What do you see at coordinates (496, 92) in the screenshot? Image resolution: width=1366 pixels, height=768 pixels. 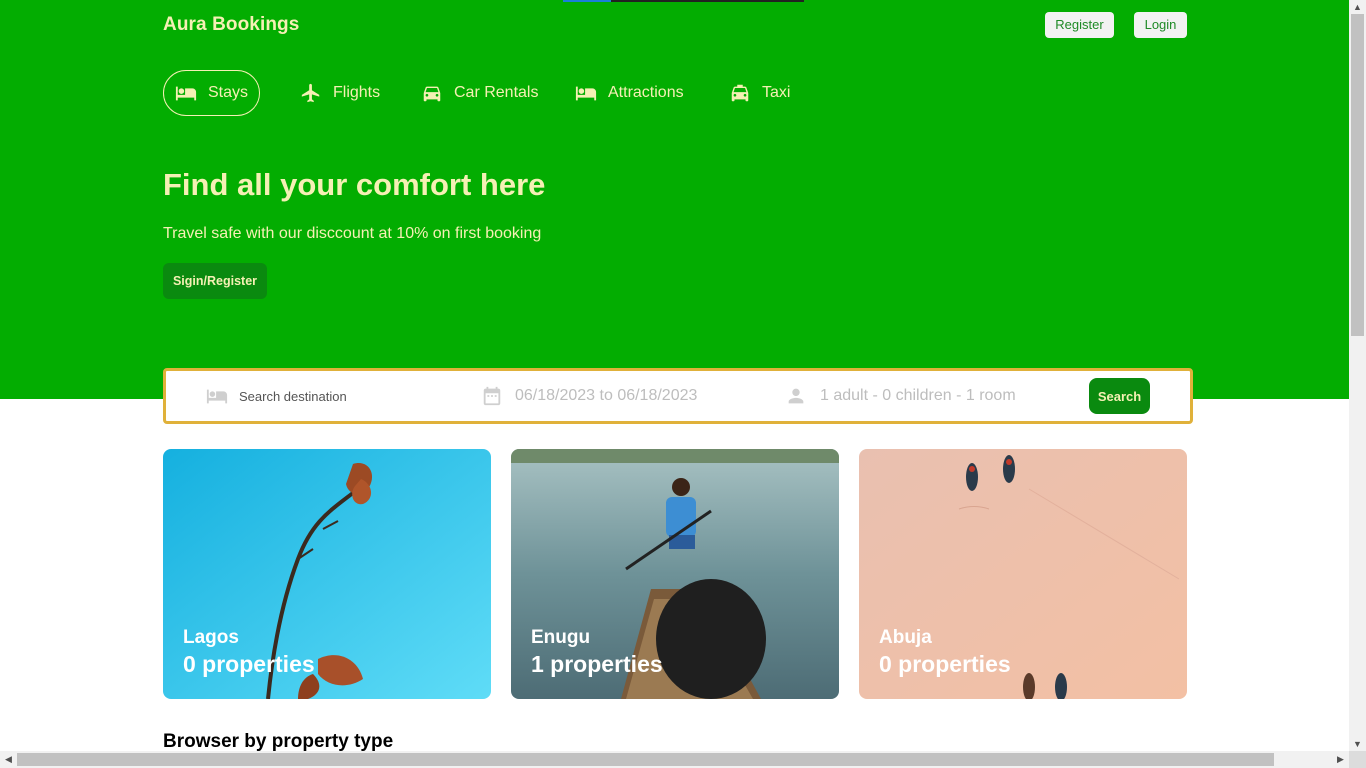 I see `nav-item-label: Car Rentals` at bounding box center [496, 92].